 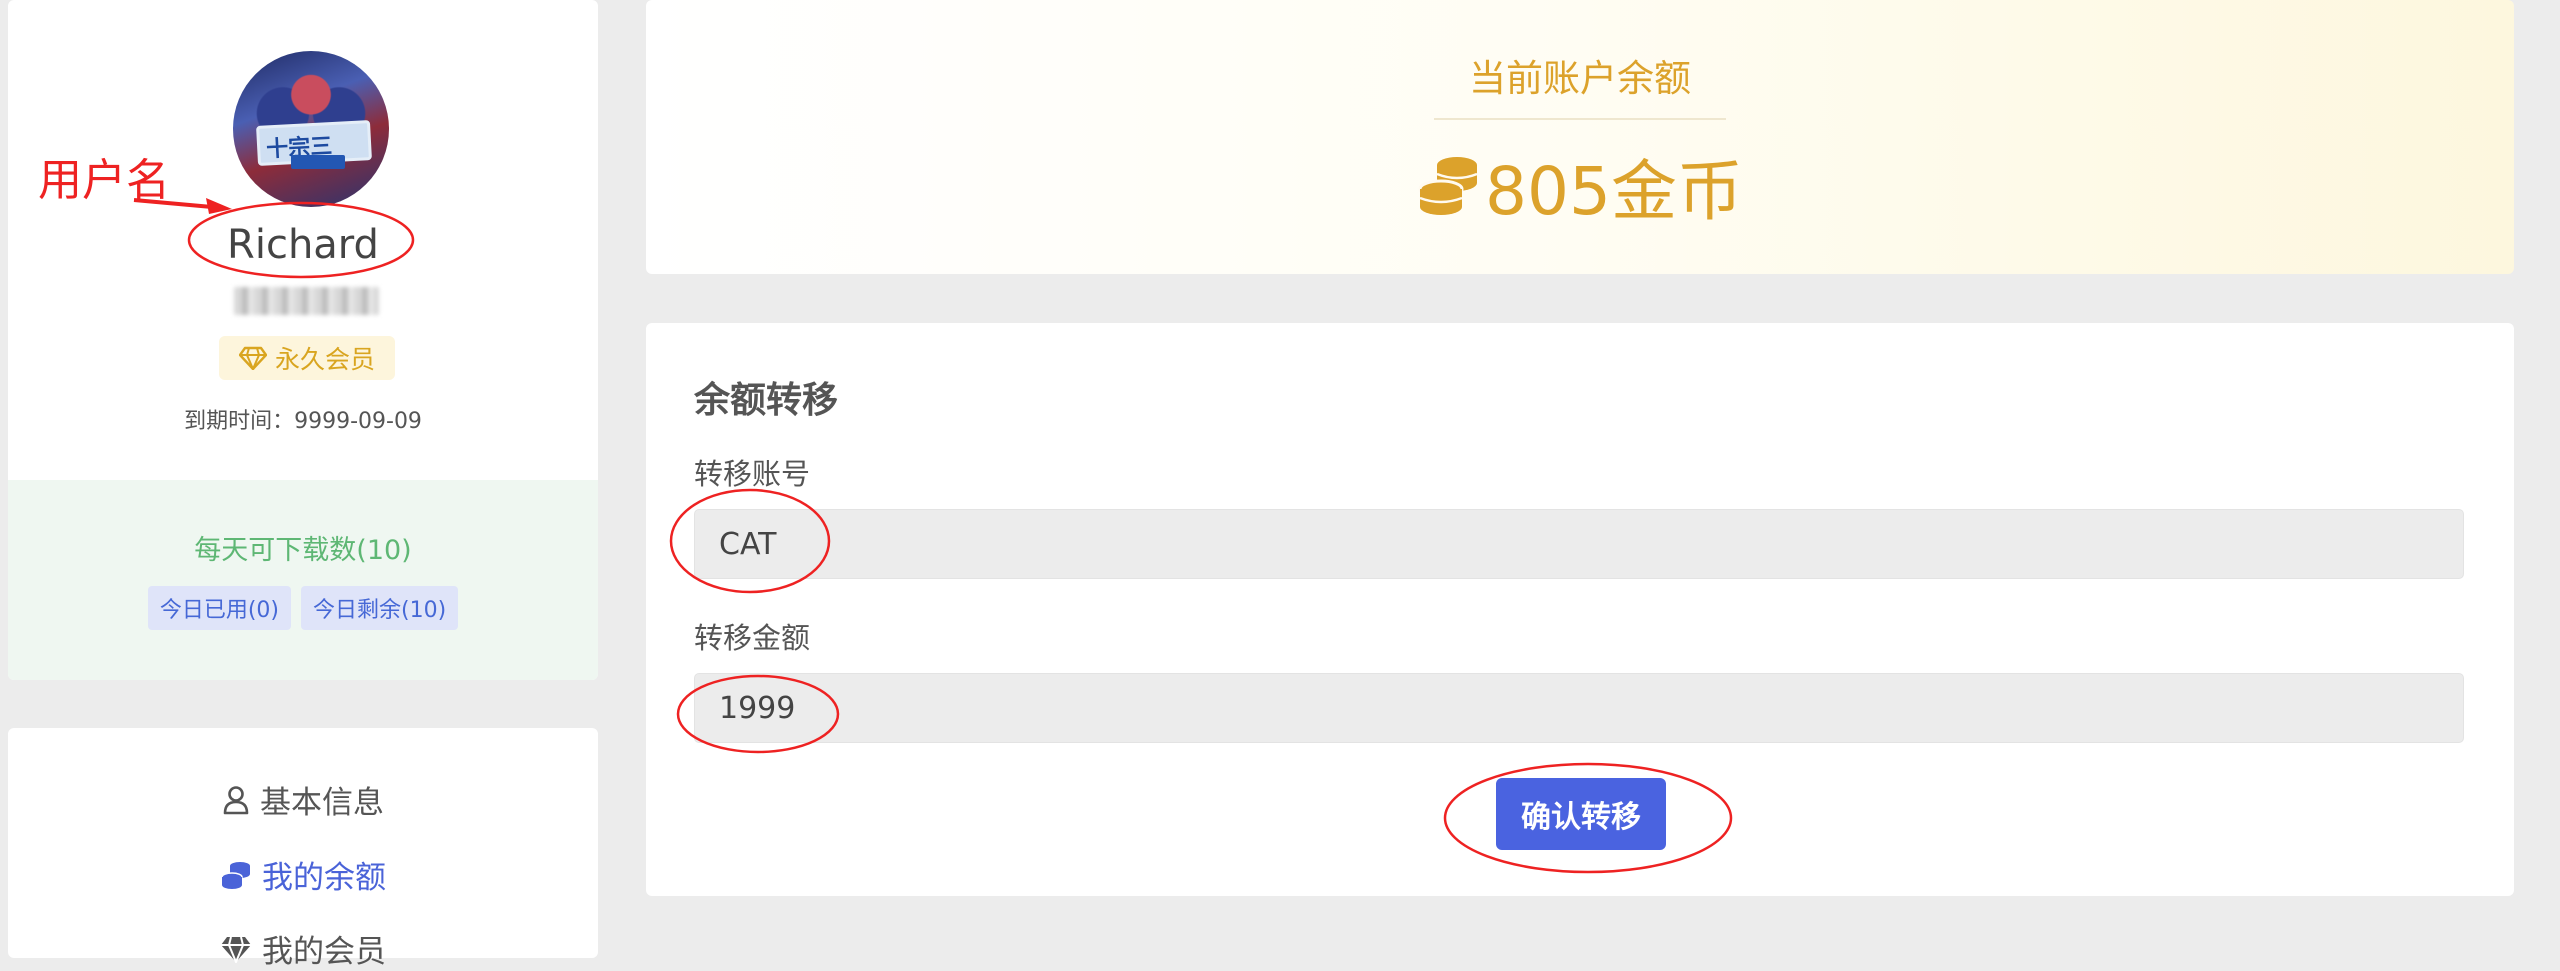 I want to click on nav-card: 基本信息 我的余额 我的会员, so click(x=303, y=849).